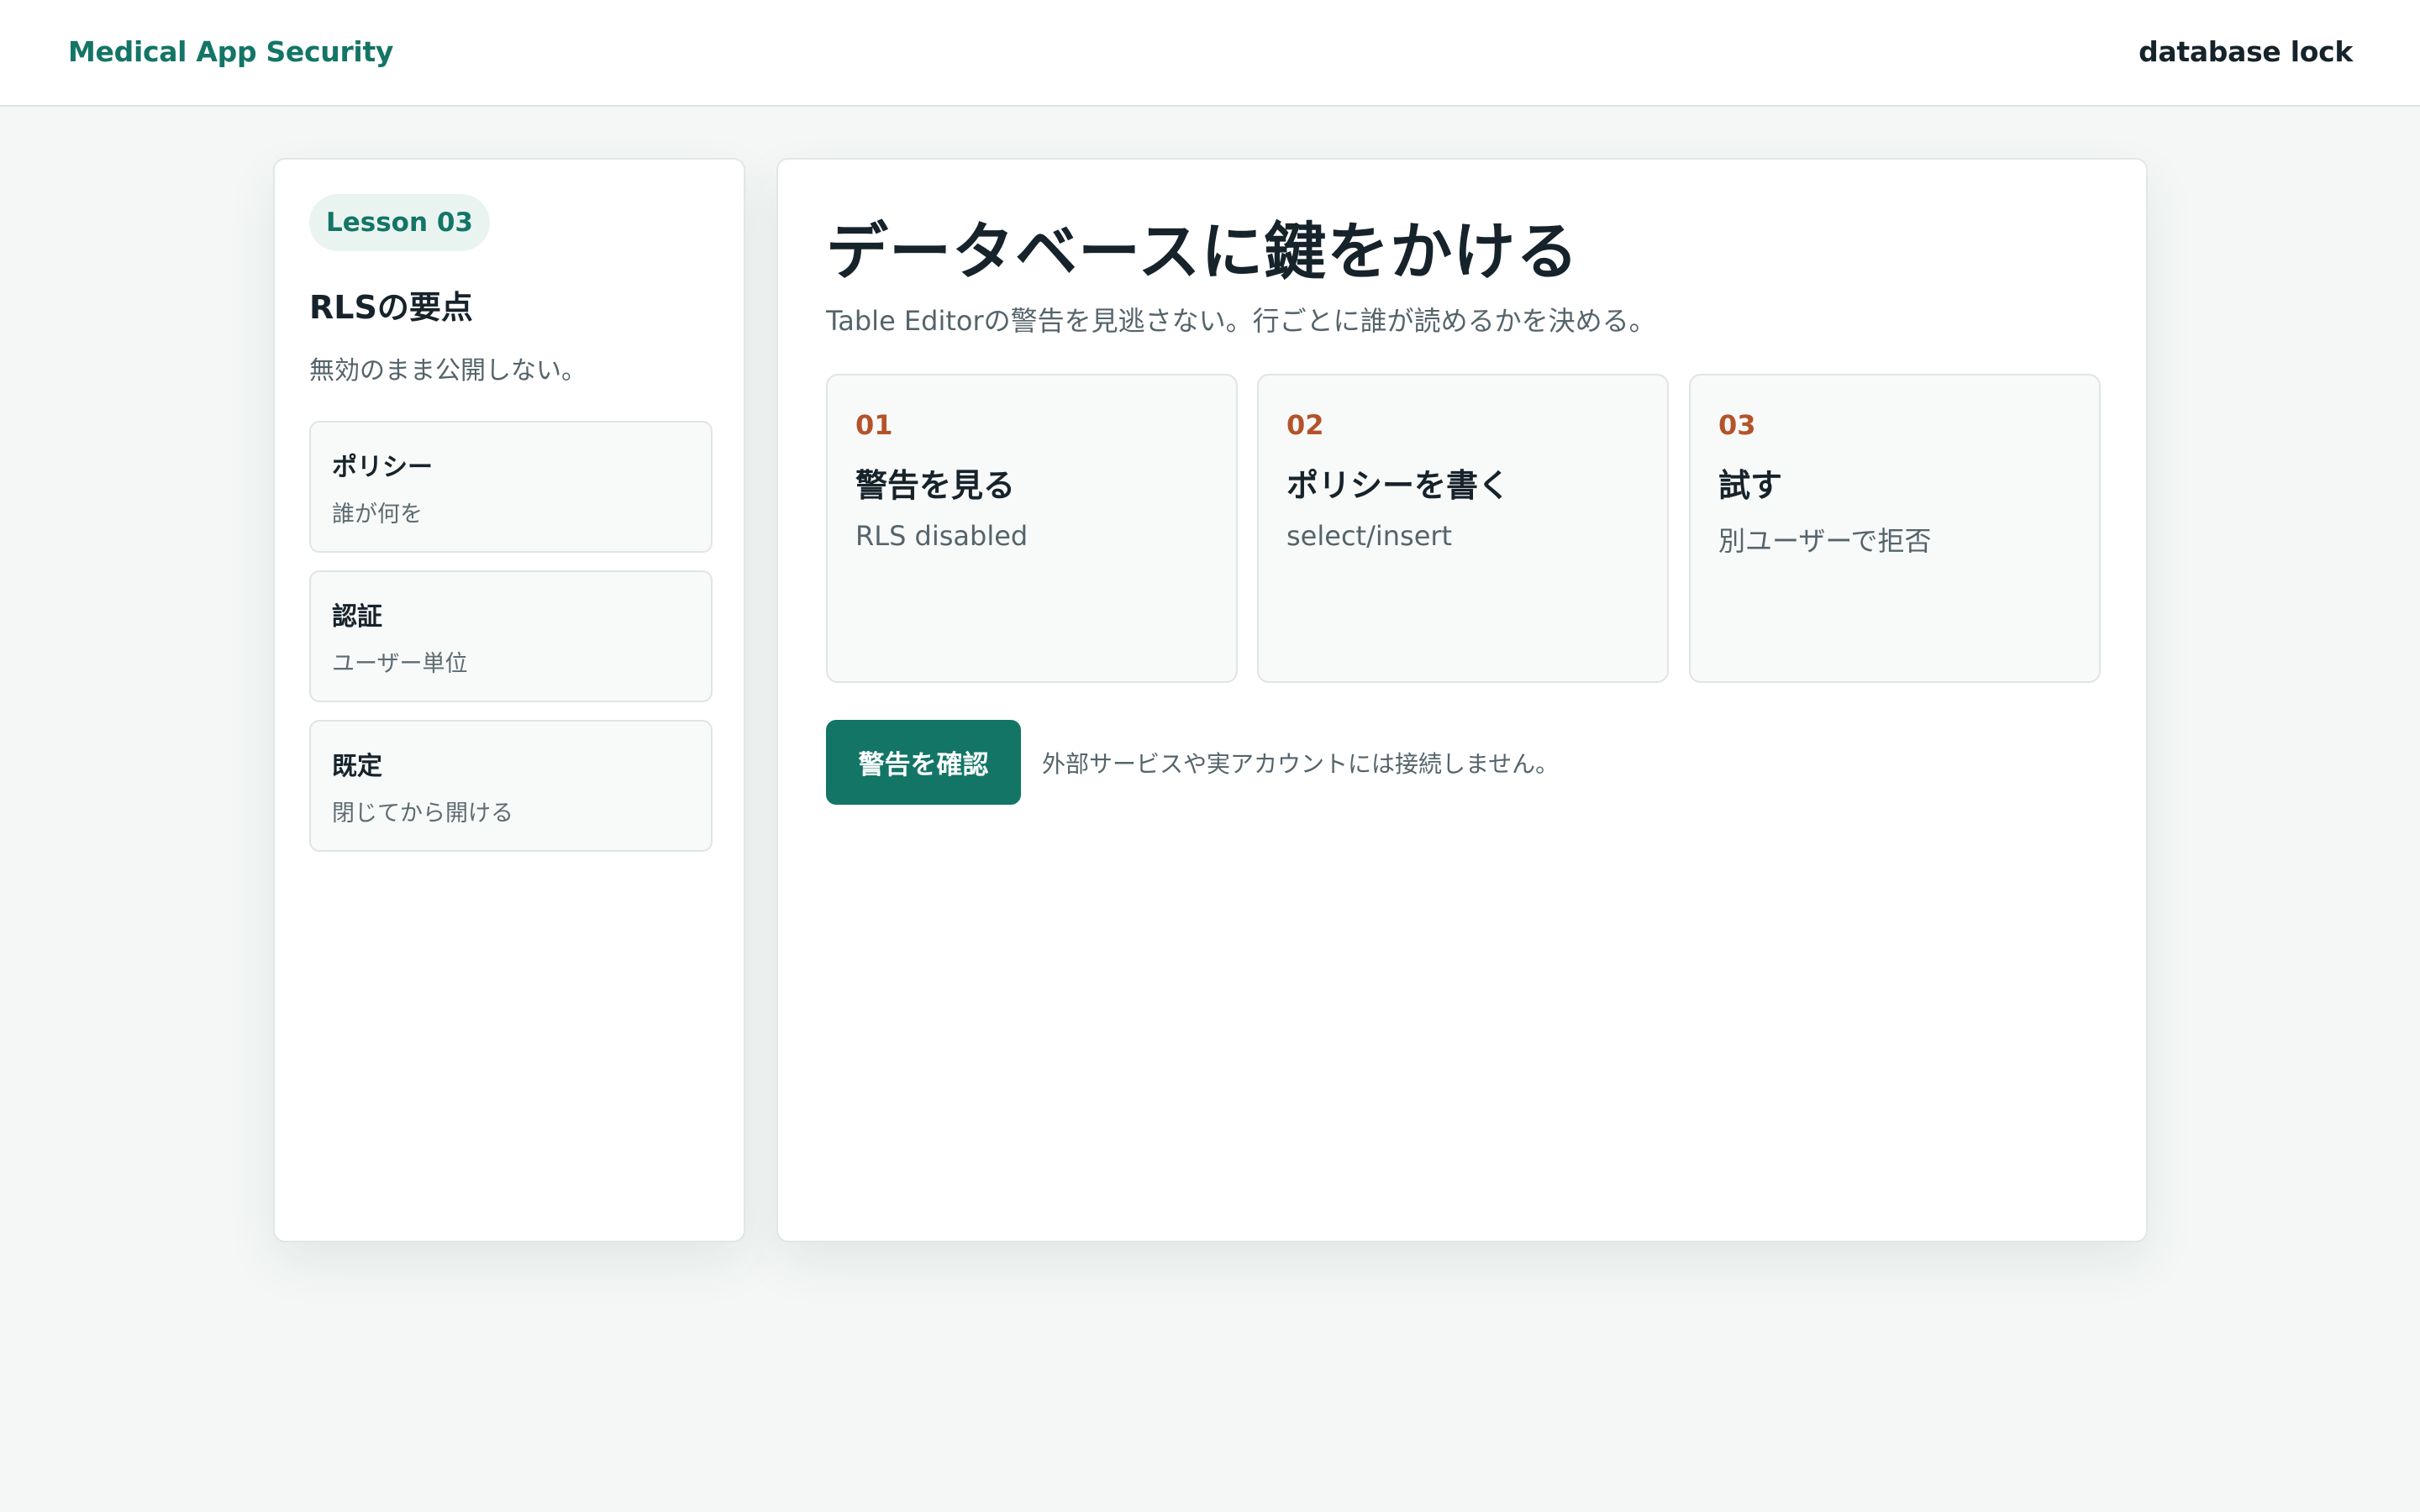  What do you see at coordinates (1398, 485) in the screenshot?
I see `step-title: ポリシーを書く` at bounding box center [1398, 485].